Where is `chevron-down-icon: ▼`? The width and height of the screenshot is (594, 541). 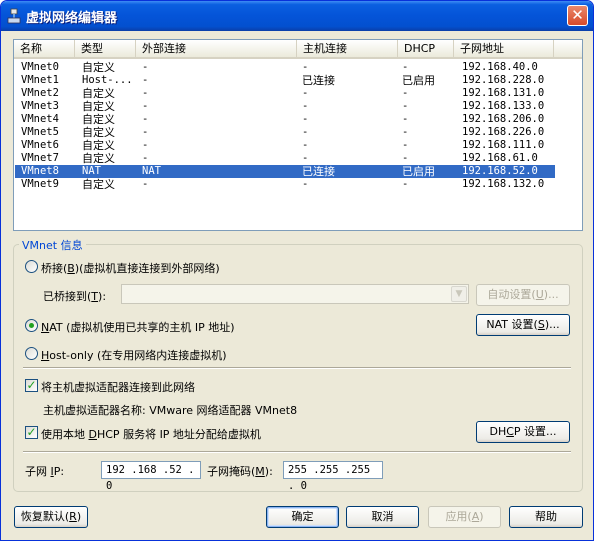
chevron-down-icon: ▼ is located at coordinates (459, 294).